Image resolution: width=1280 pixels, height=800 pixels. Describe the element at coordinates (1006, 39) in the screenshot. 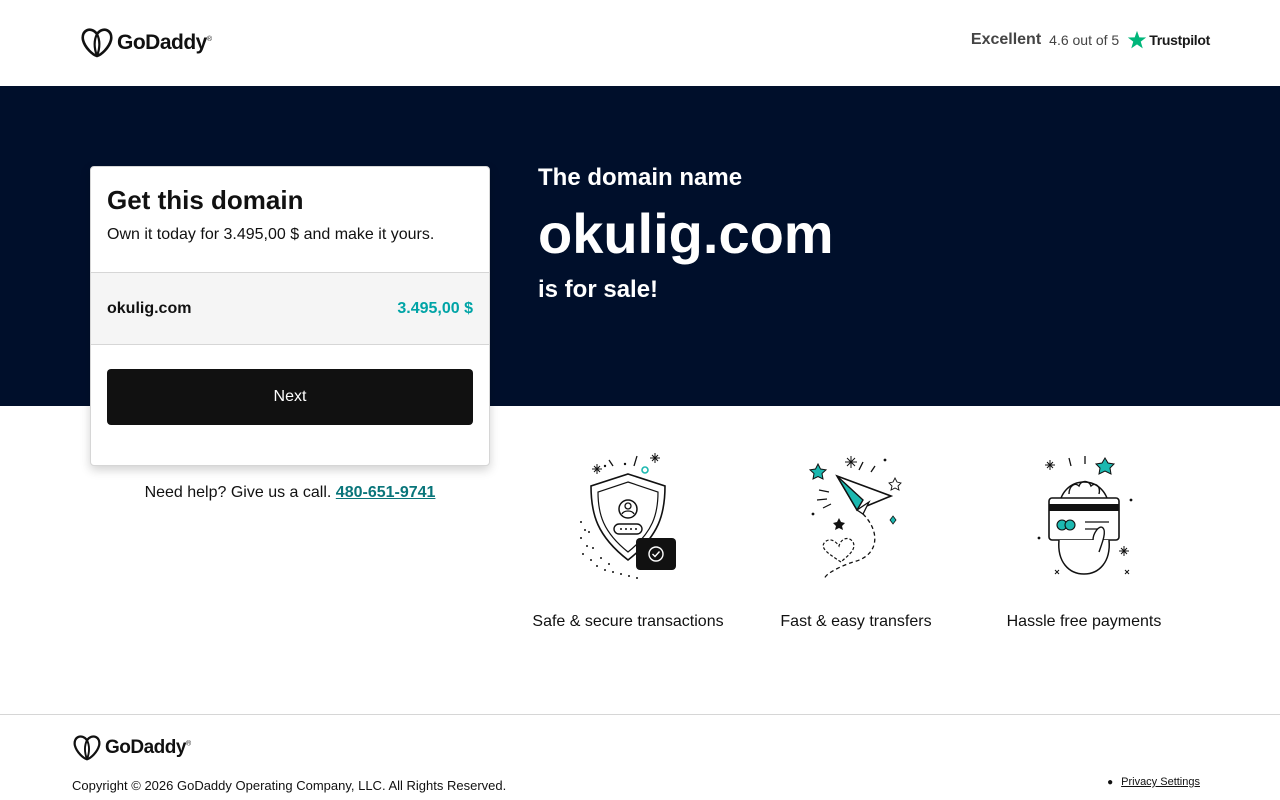

I see `trustpilot-rating-word: Excellent` at that location.